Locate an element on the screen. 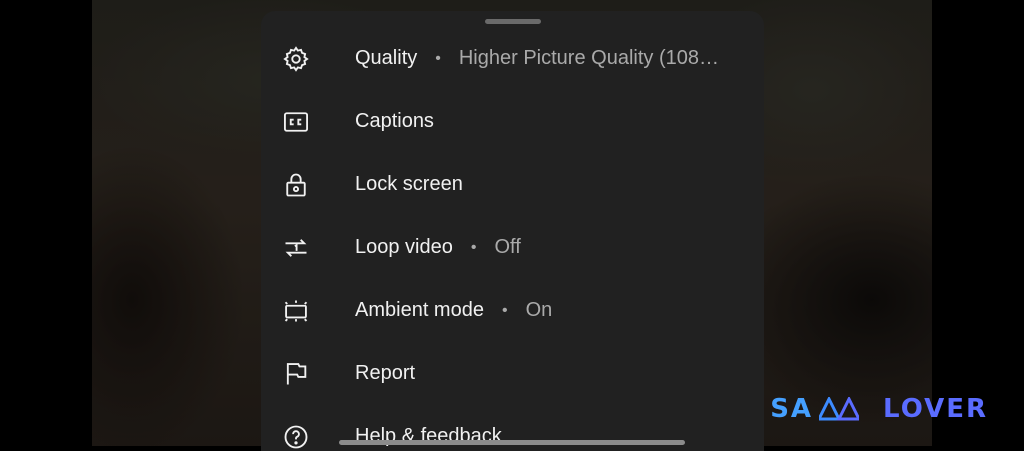 Image resolution: width=1024 pixels, height=451 pixels. lock-screen-label: Lock screen is located at coordinates (409, 184).